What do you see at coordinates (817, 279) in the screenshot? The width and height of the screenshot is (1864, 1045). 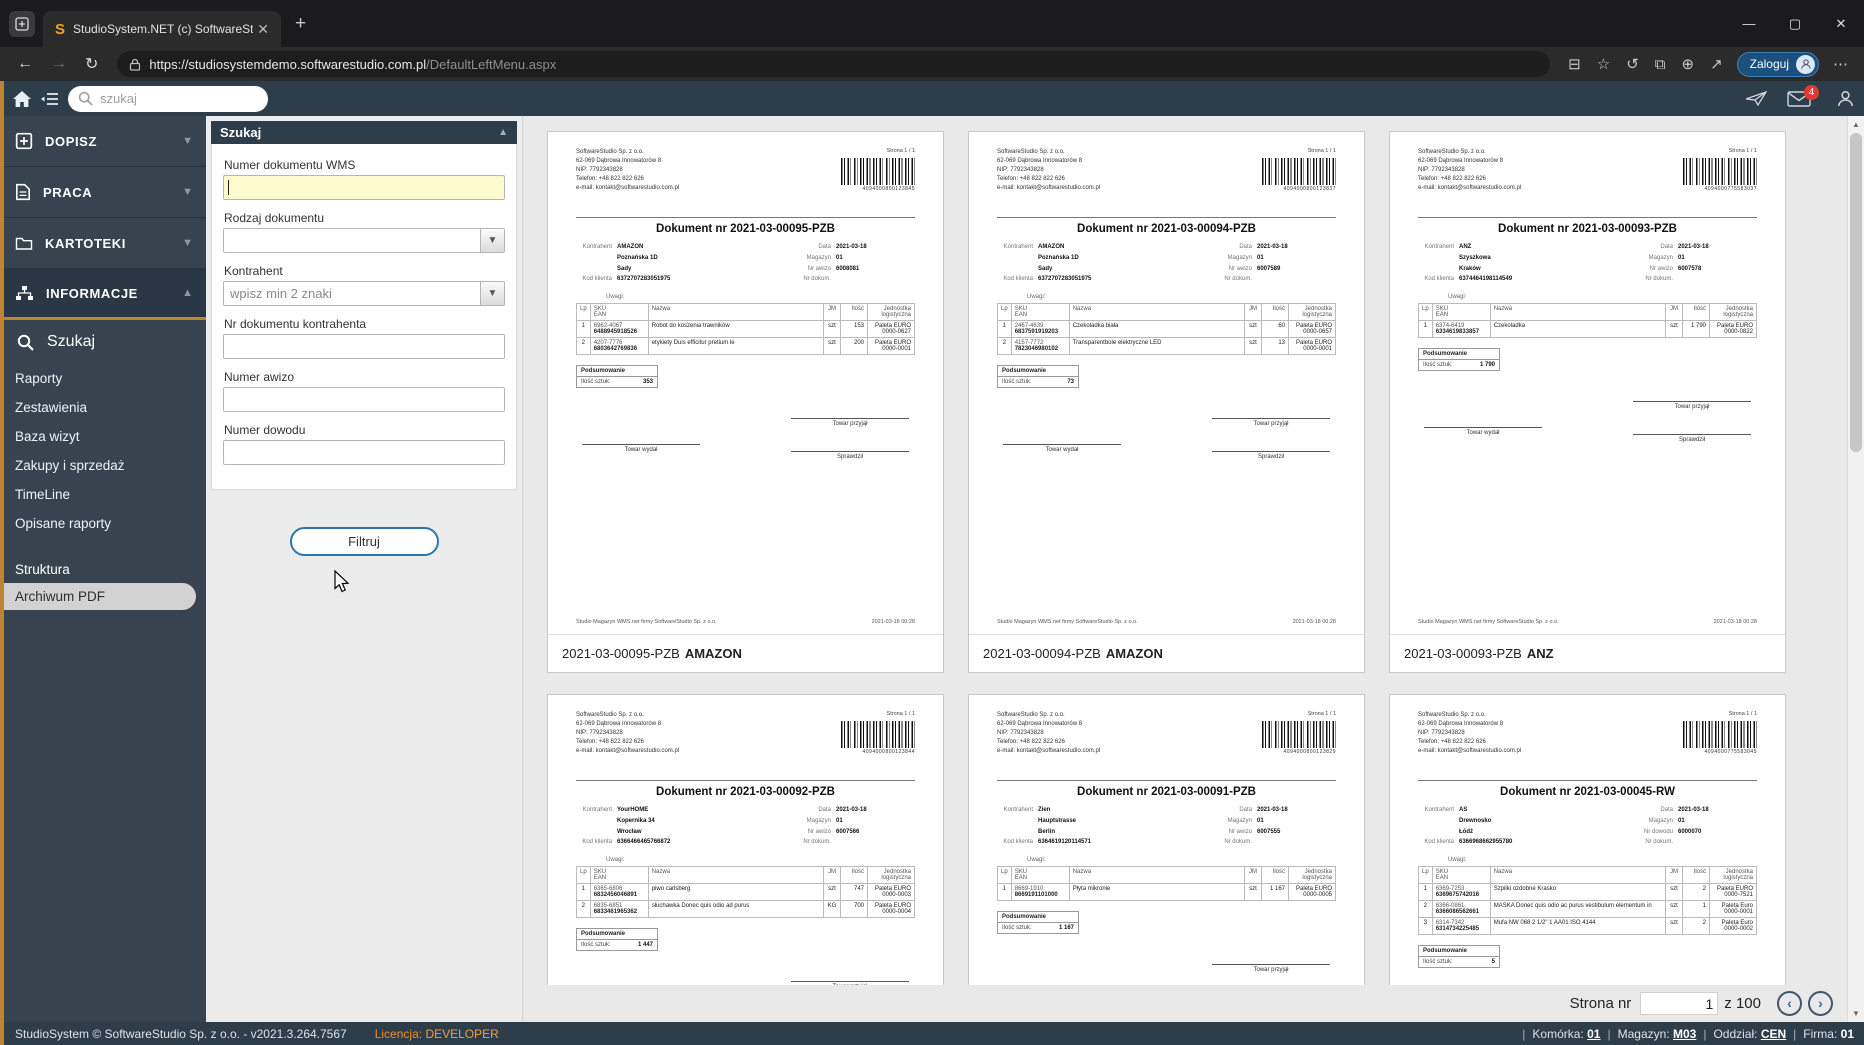 I see `meta-label: Nr dokum.` at bounding box center [817, 279].